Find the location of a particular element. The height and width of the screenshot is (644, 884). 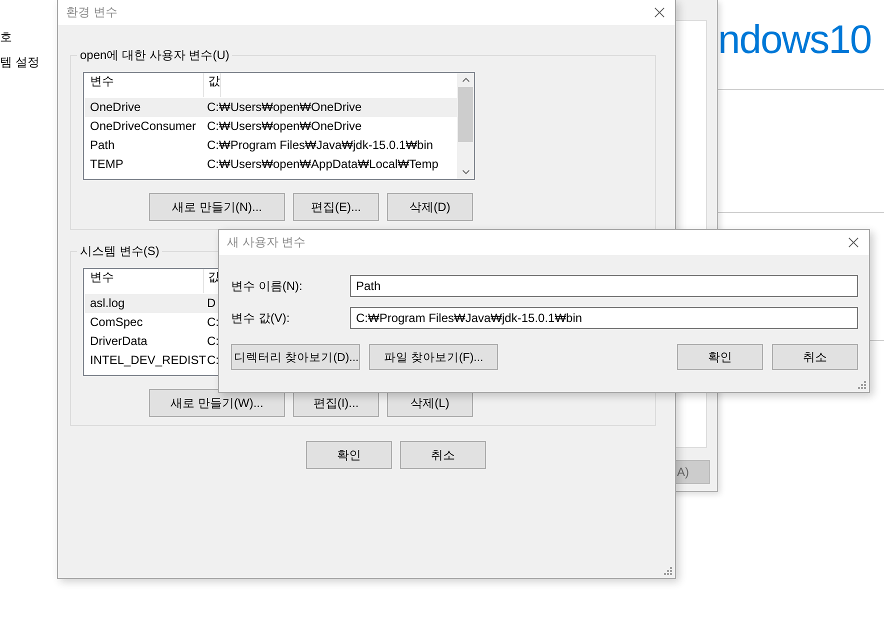

list-row: OneDrive C:₩Users₩open₩OneDrive is located at coordinates (271, 107).